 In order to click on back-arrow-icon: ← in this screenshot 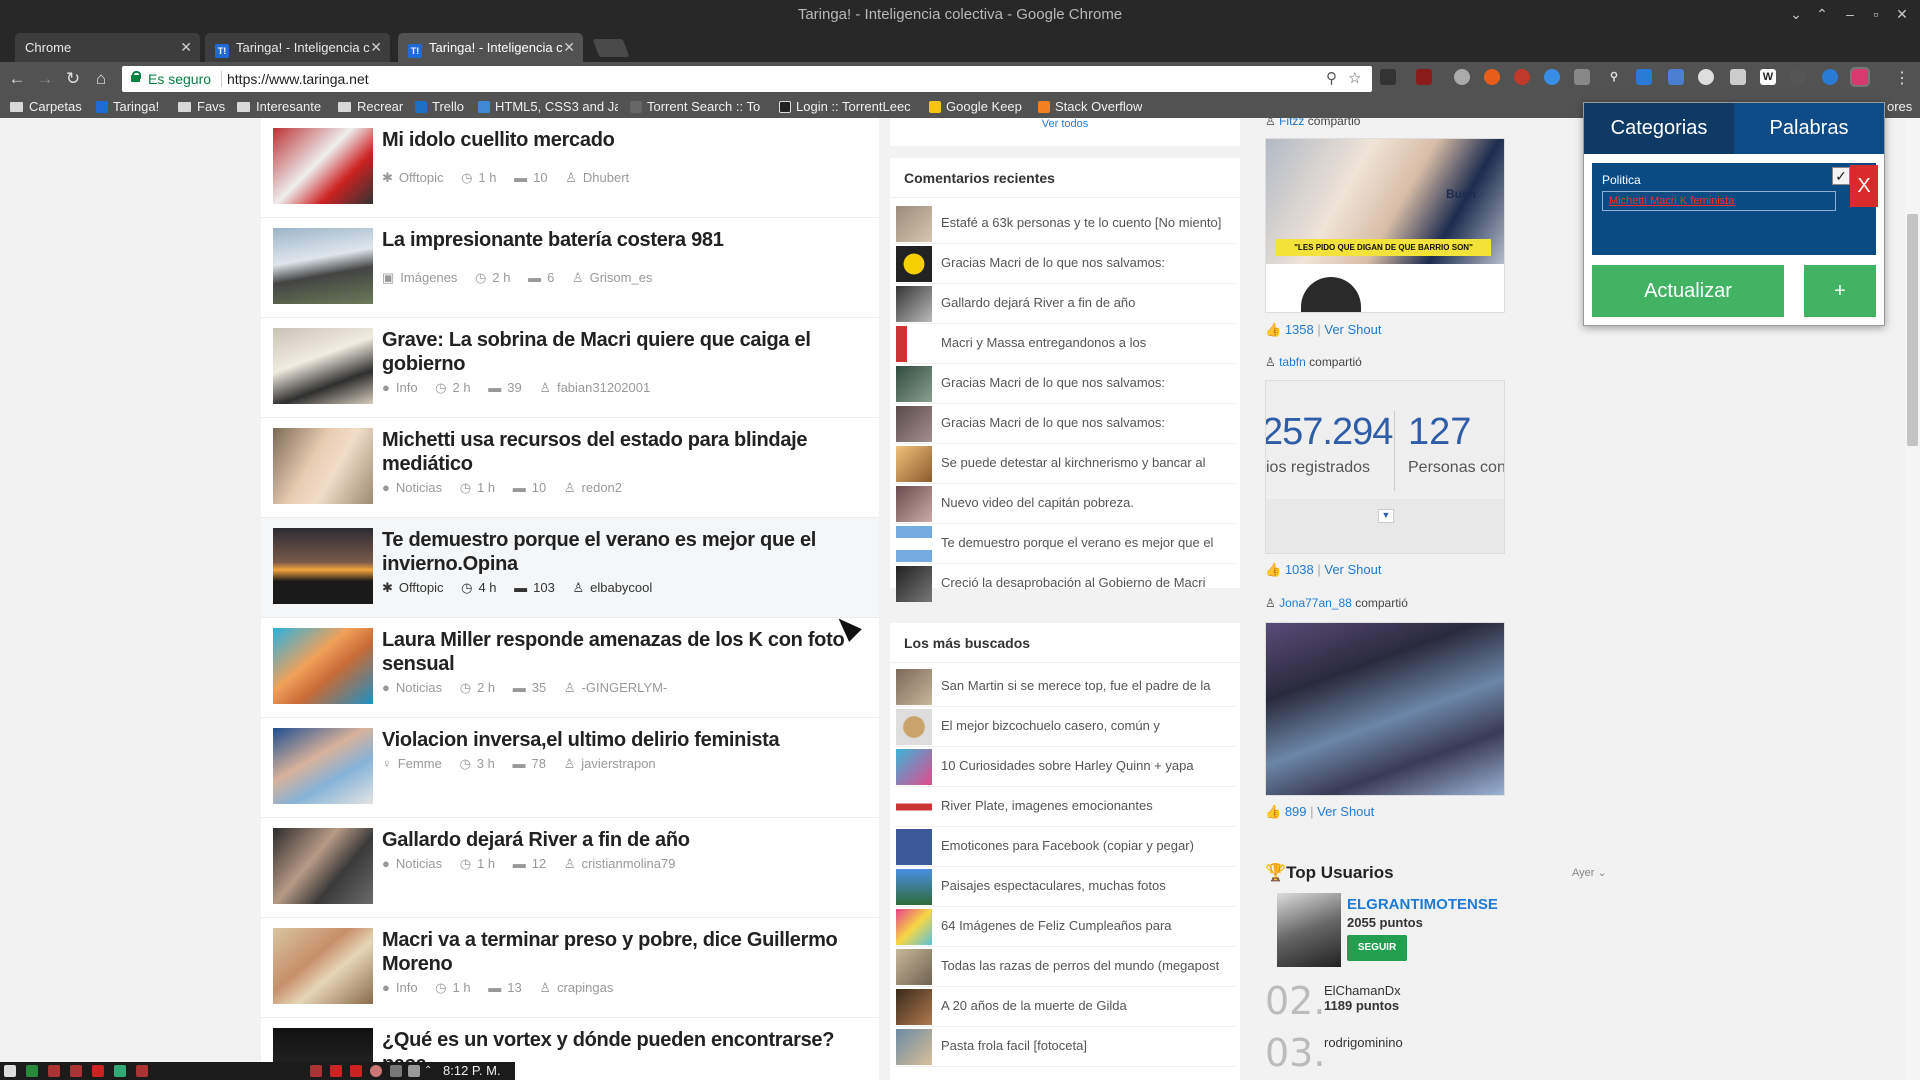, I will do `click(17, 79)`.